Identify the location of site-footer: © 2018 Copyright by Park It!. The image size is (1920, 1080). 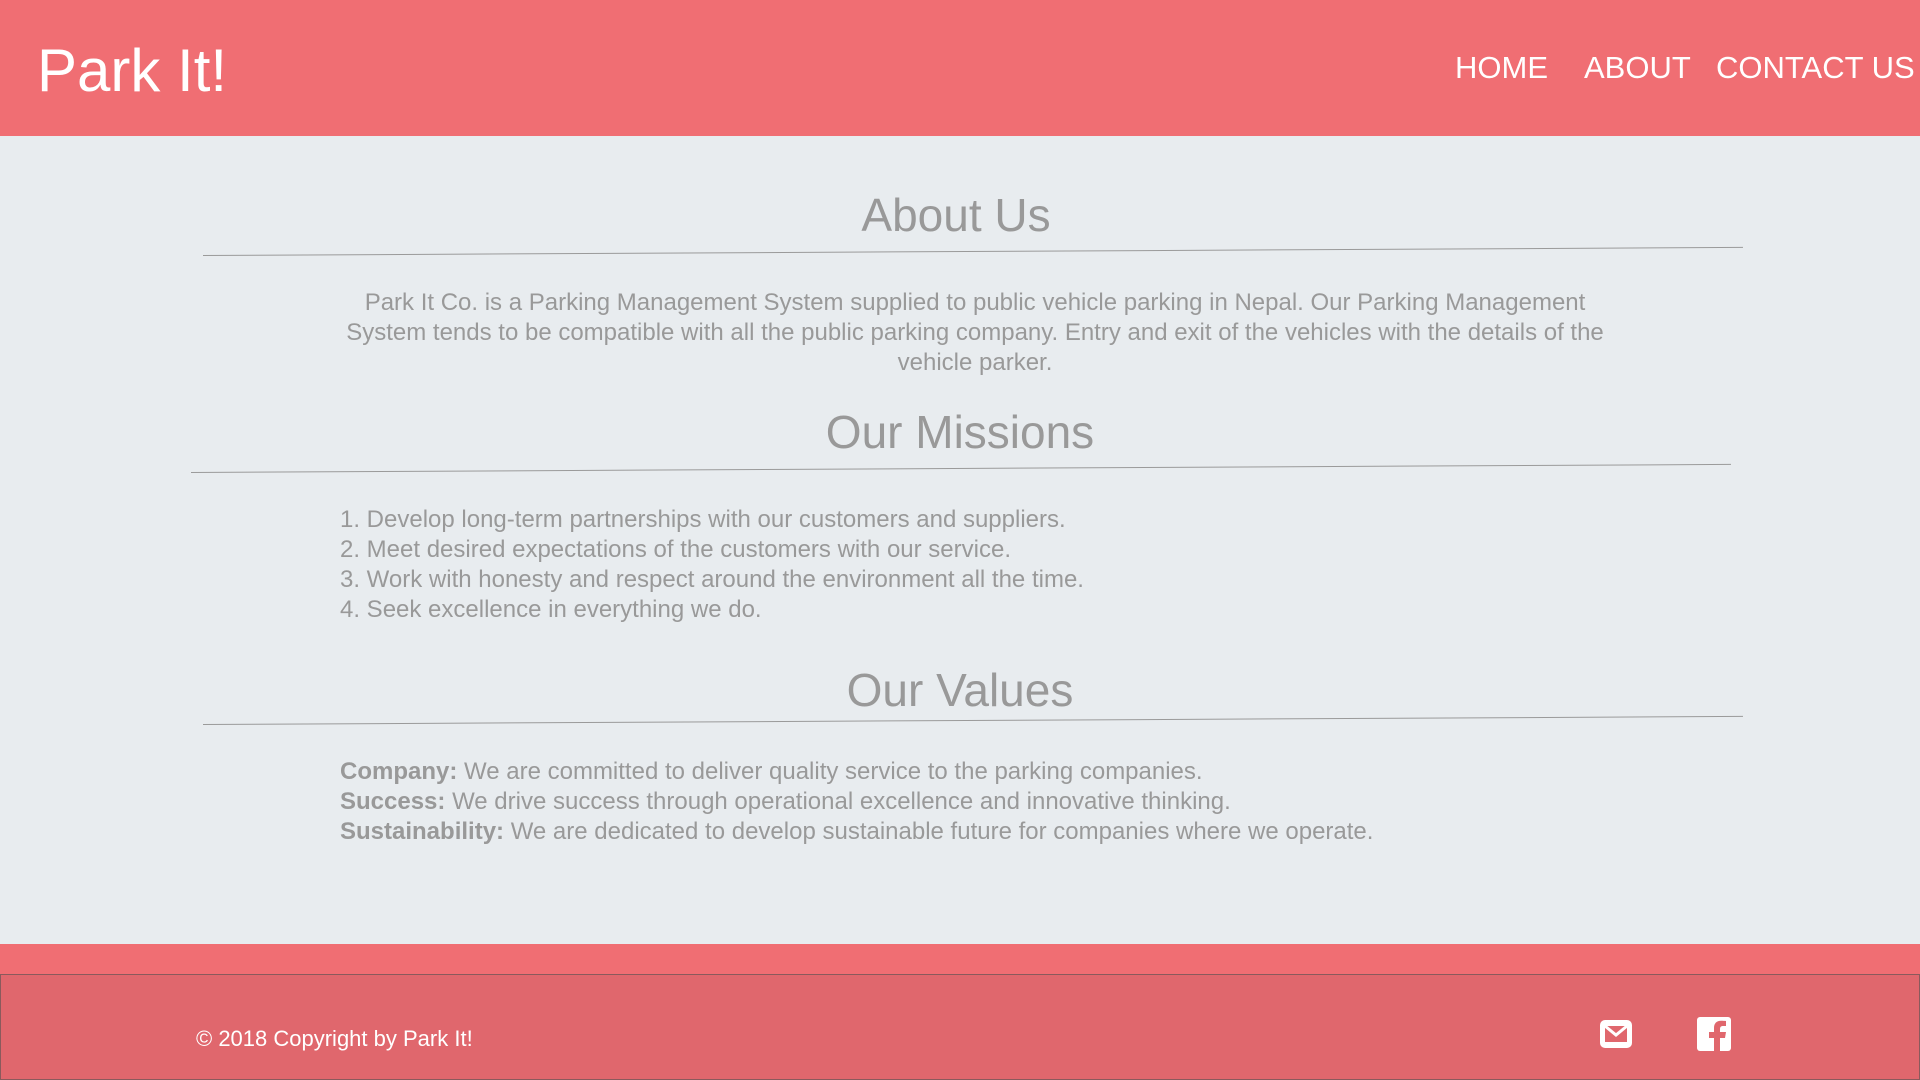
(960, 1027).